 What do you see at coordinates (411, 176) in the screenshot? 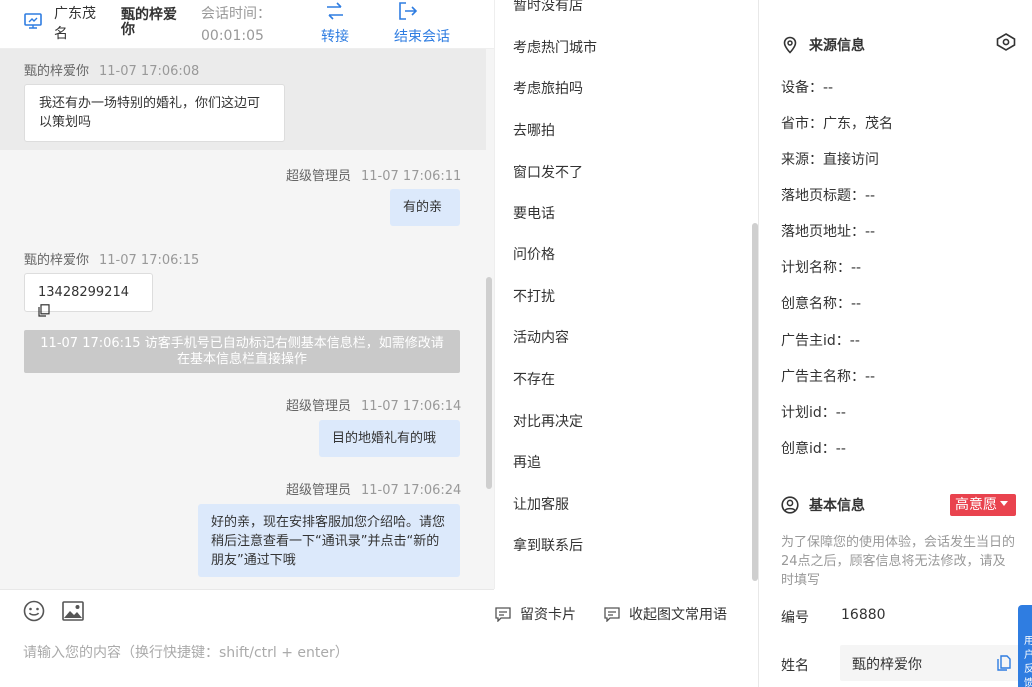
I see `message-time: 11-07 17:06:11` at bounding box center [411, 176].